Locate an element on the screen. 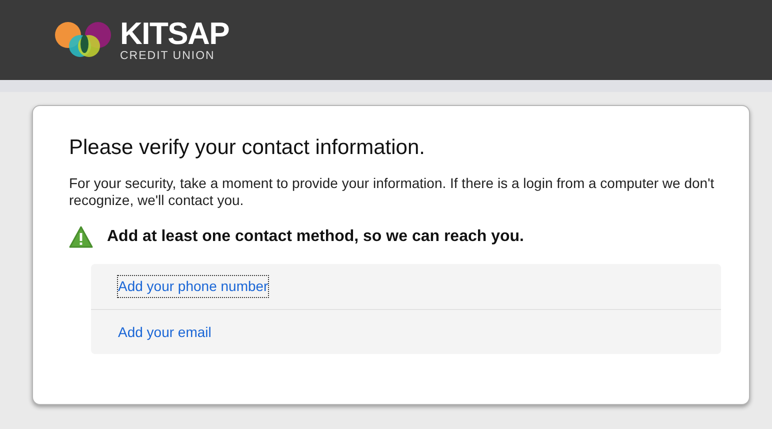 The width and height of the screenshot is (772, 429). add-contact-link: Add your email is located at coordinates (165, 332).